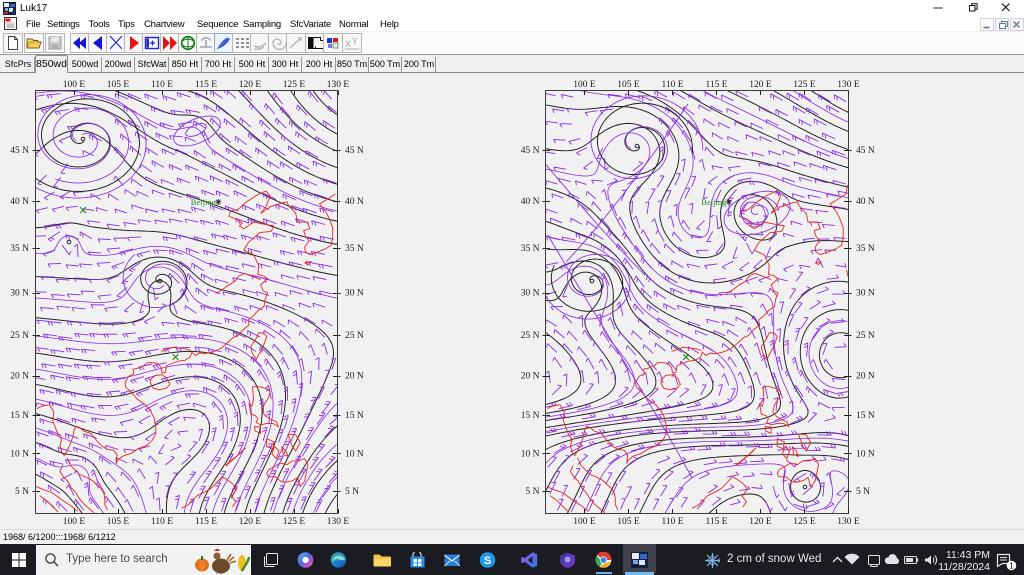 The image size is (1024, 575). What do you see at coordinates (348, 44) in the screenshot?
I see `svg-text: X` at bounding box center [348, 44].